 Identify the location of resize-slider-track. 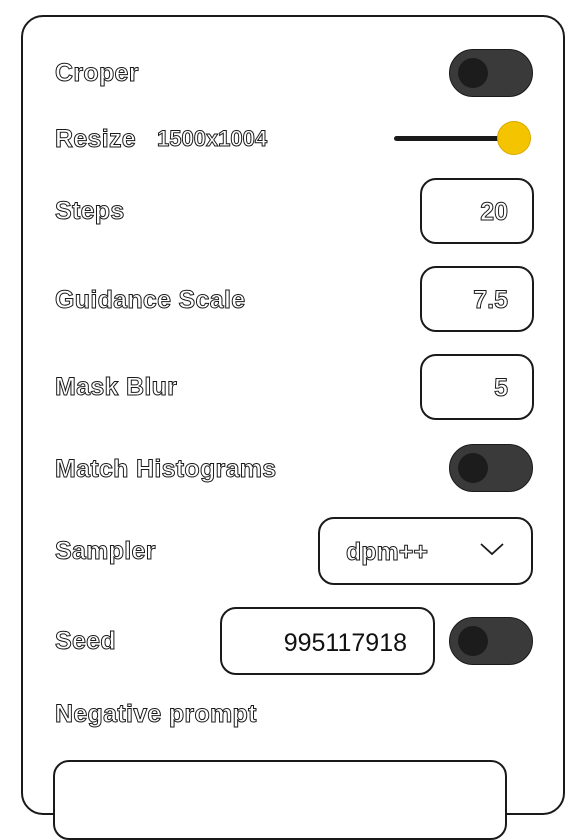
(454, 138).